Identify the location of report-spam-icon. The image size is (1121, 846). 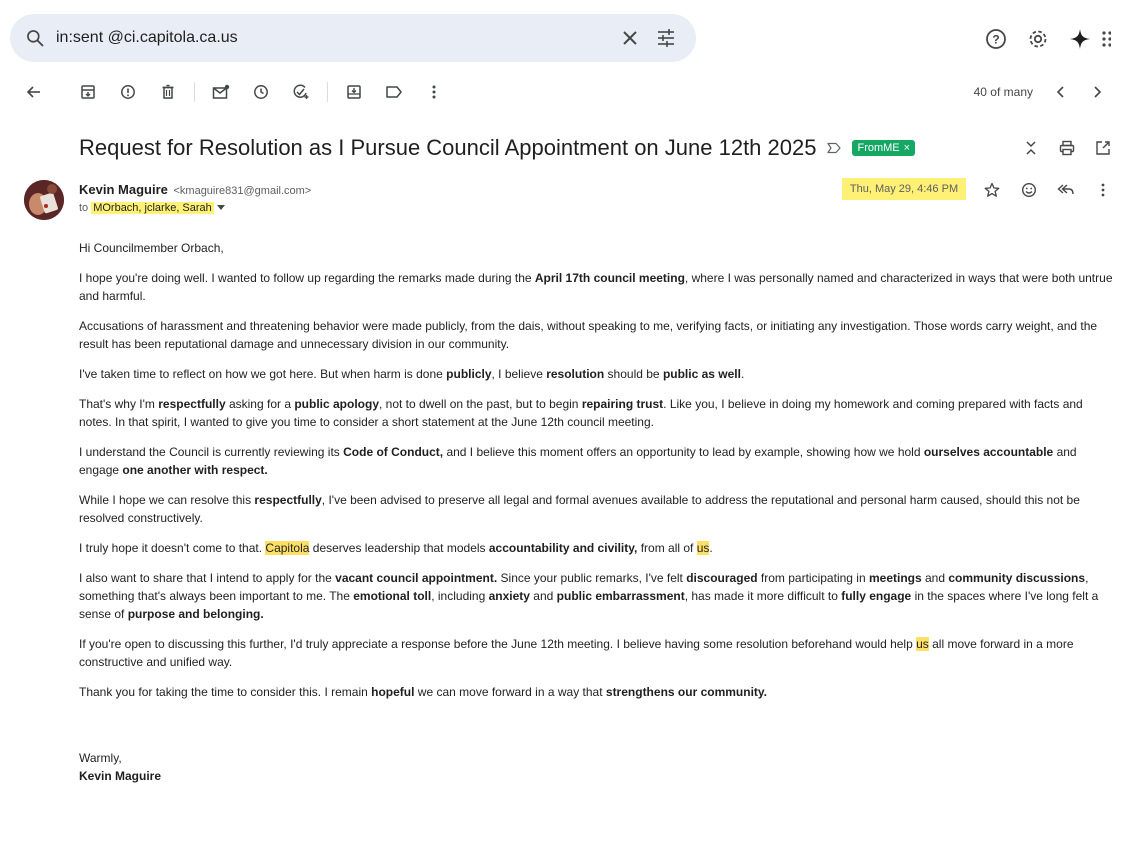
(128, 92).